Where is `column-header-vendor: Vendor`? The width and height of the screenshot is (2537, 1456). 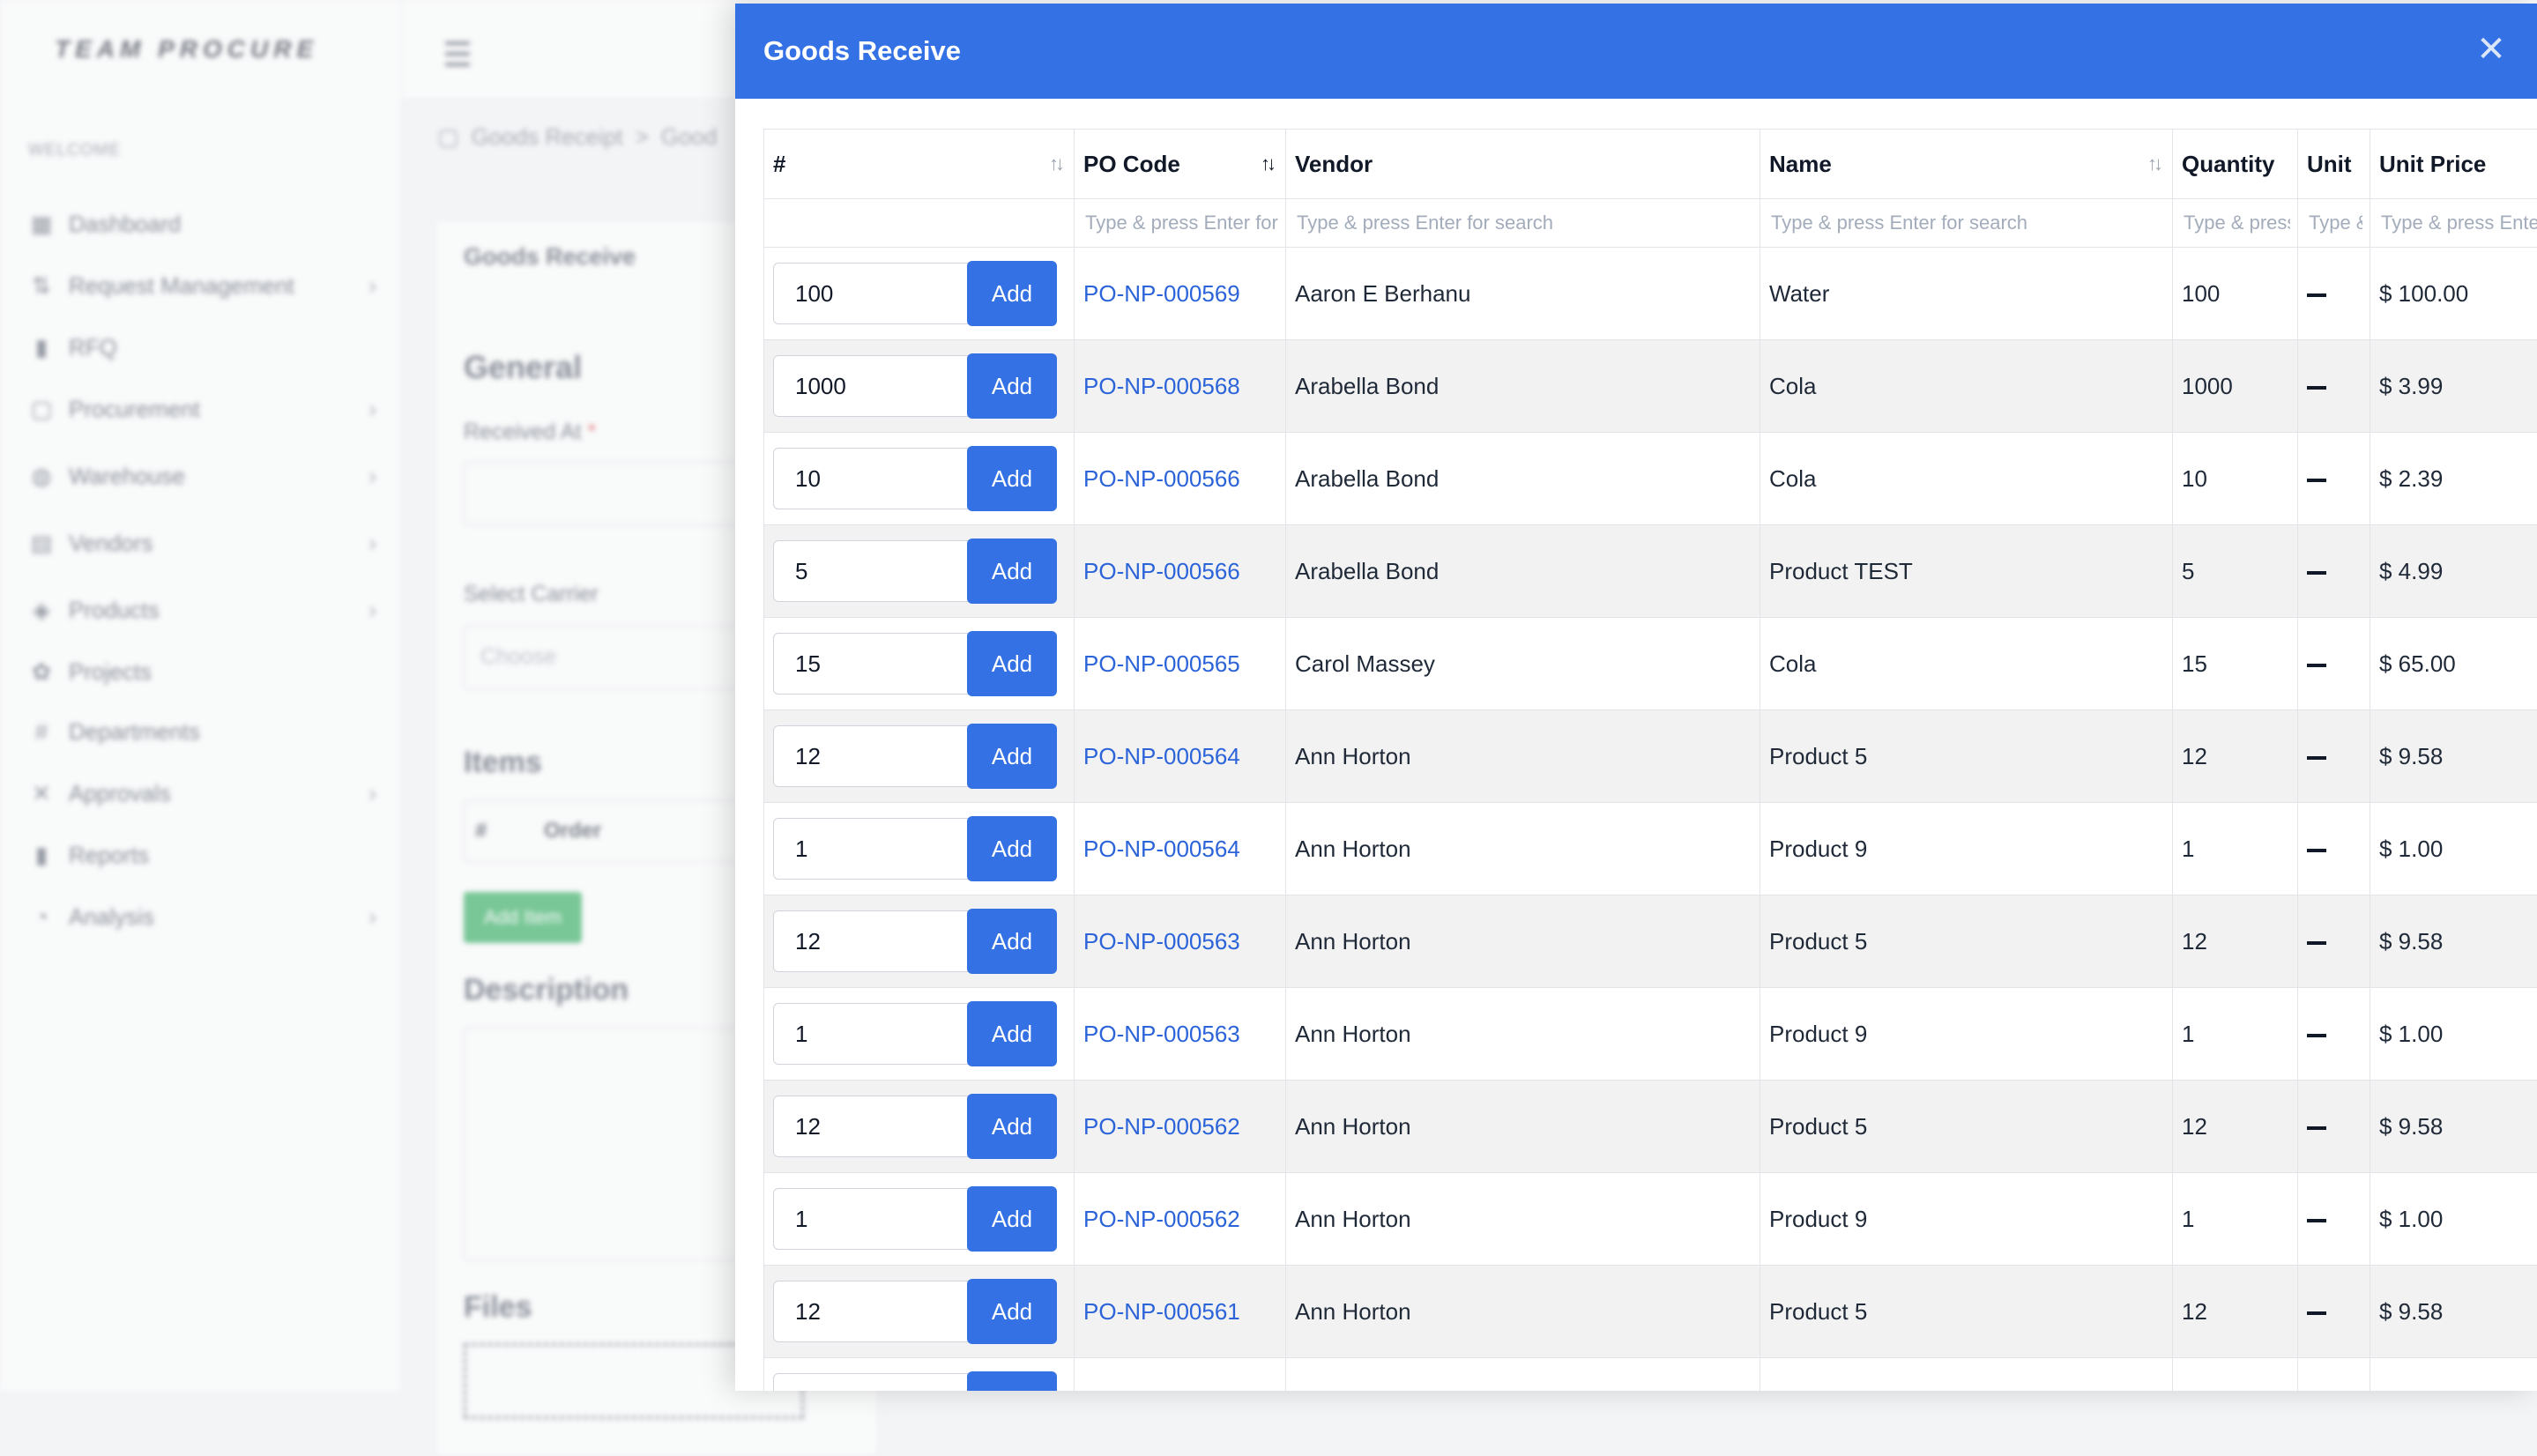 column-header-vendor: Vendor is located at coordinates (1523, 164).